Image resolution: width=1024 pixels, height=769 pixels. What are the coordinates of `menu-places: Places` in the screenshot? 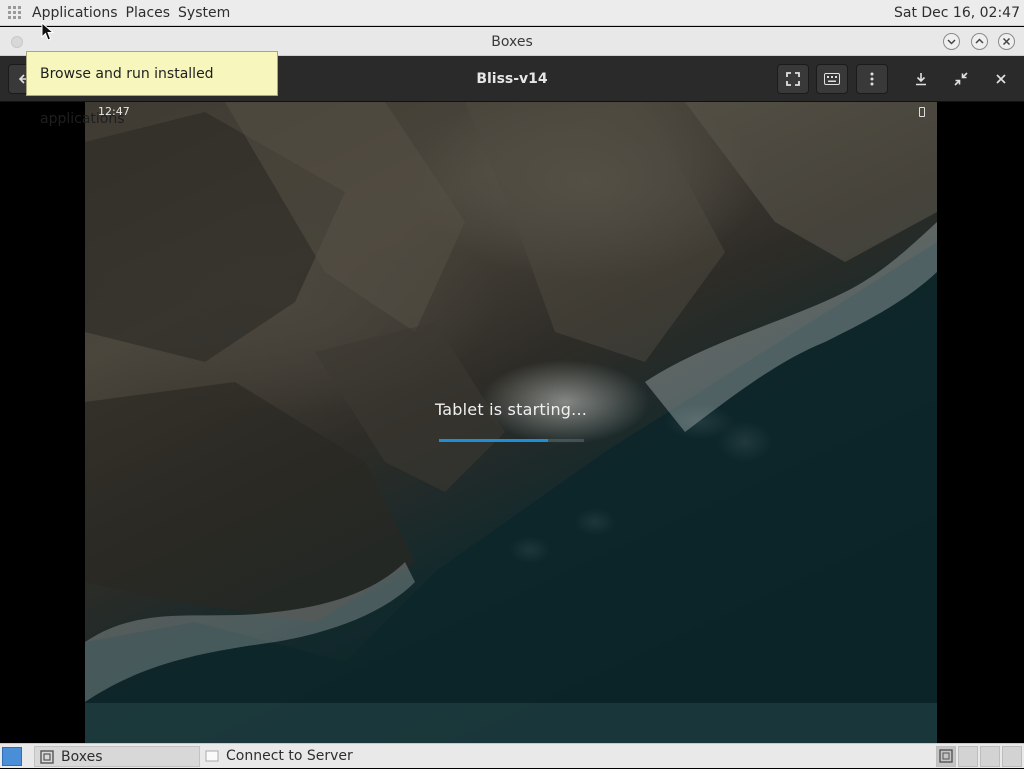 It's located at (148, 13).